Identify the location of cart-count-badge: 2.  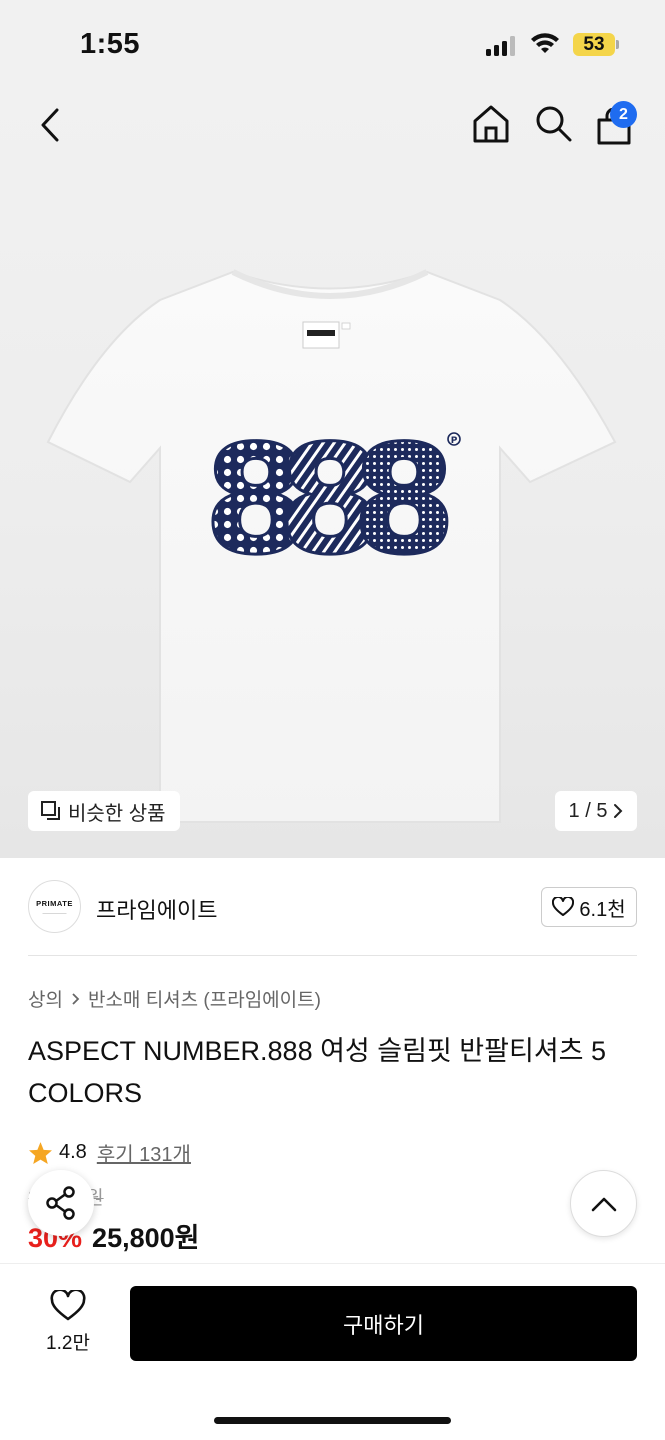
(623, 114).